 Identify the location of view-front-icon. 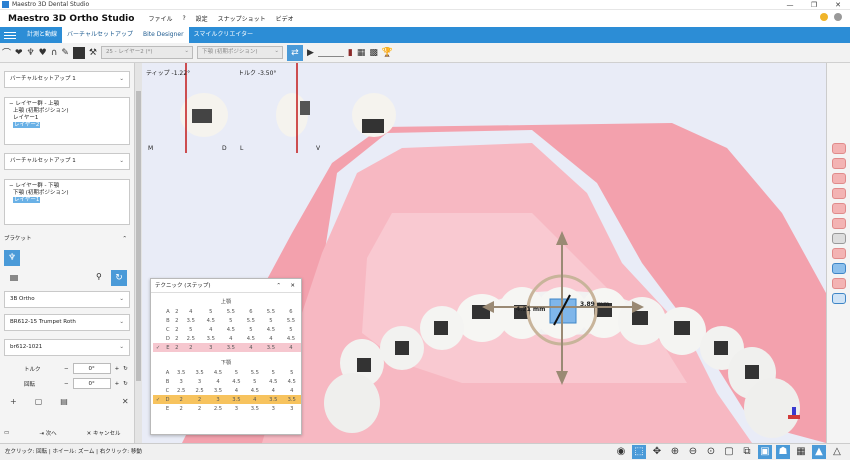
(838, 178).